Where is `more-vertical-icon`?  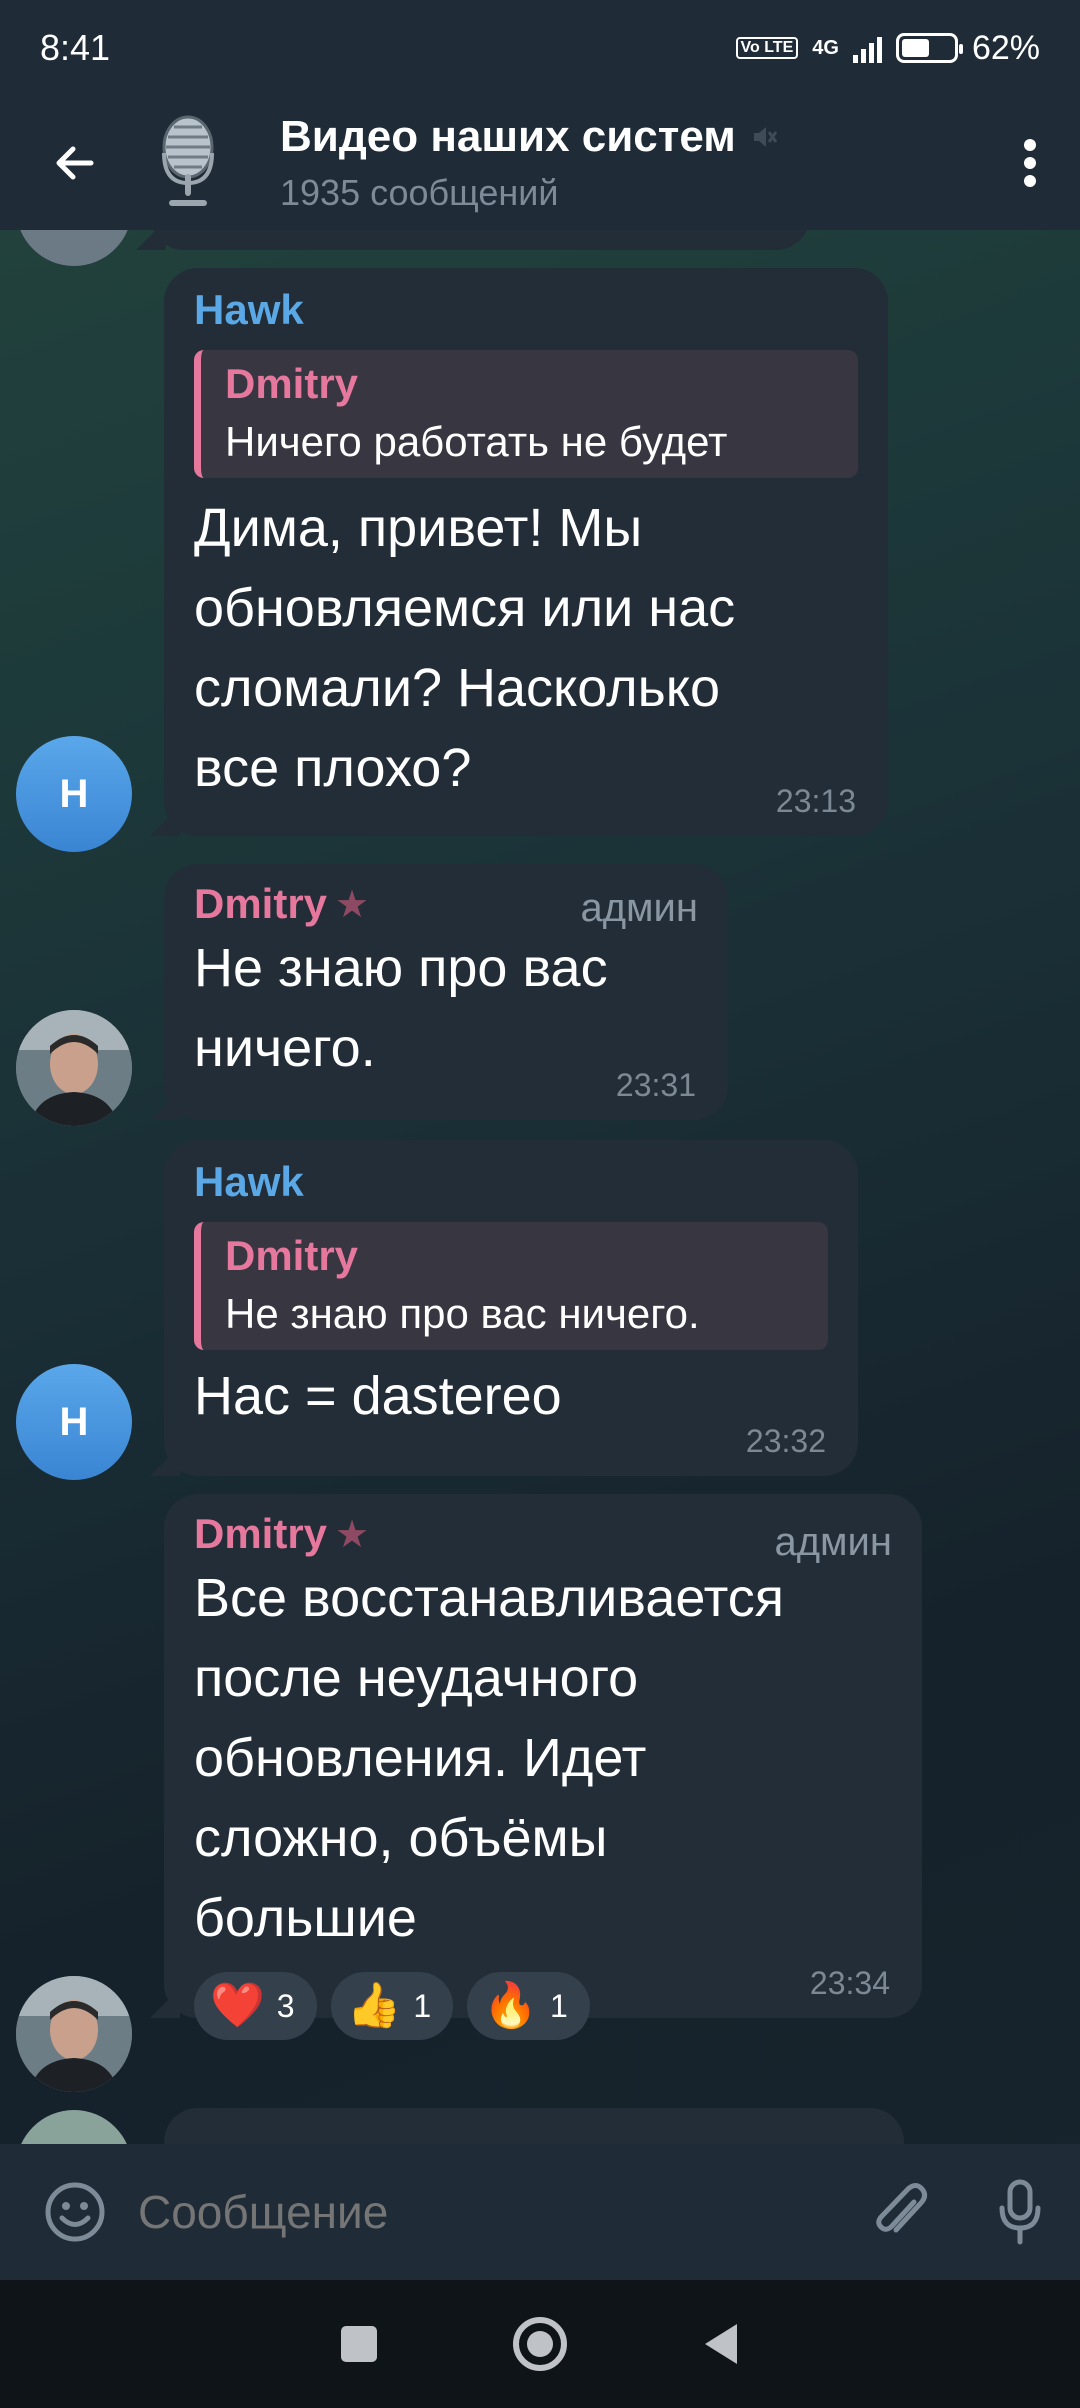 more-vertical-icon is located at coordinates (1030, 163).